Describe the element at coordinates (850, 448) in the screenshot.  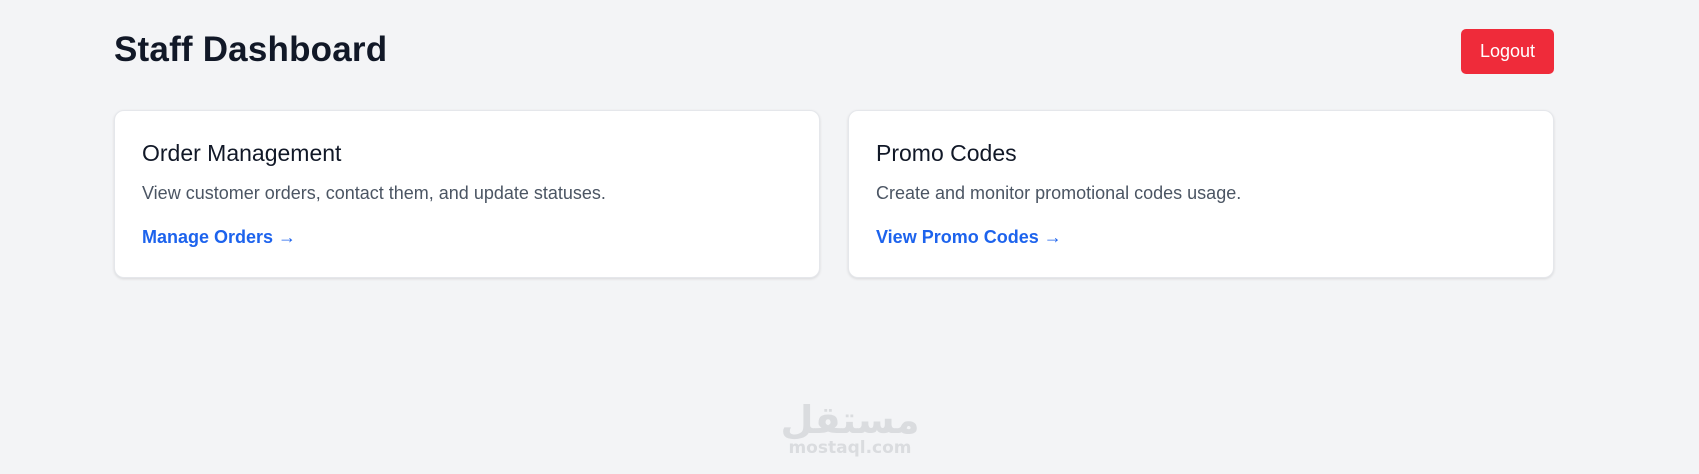
I see `watermark-domain-text: mostaql.com` at that location.